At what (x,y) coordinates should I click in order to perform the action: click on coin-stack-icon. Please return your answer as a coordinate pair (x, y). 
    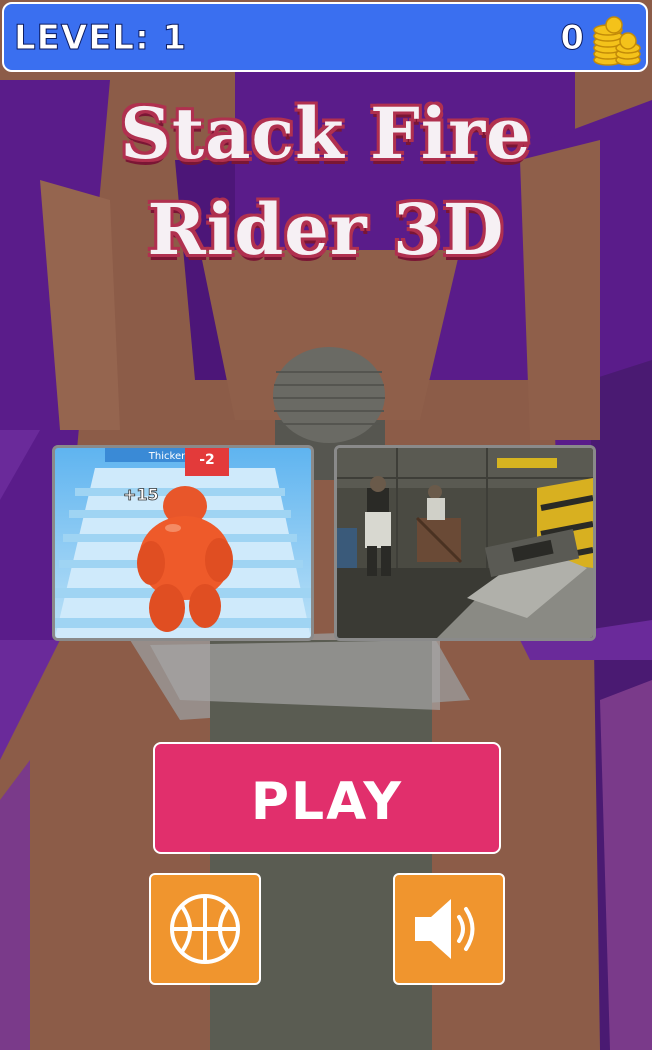
    Looking at the image, I should click on (617, 41).